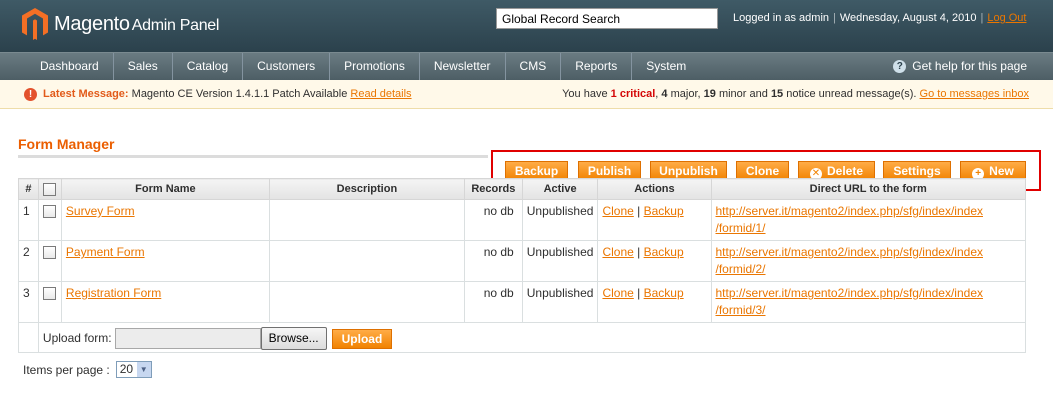  I want to click on nav-item-newsletter: Newsletter, so click(463, 66).